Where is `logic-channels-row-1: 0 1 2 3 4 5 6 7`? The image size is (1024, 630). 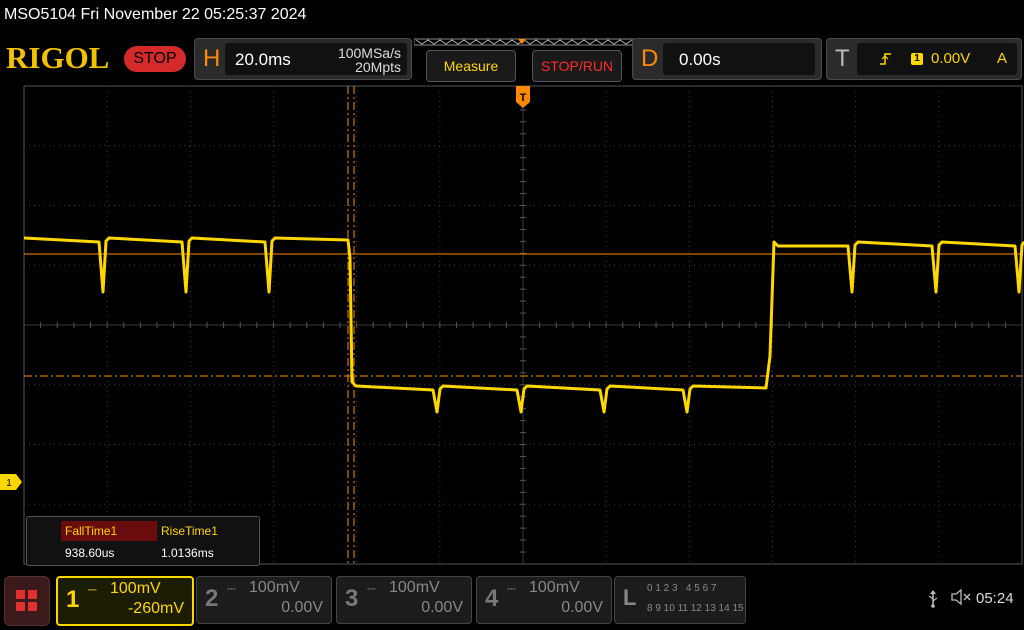
logic-channels-row-1: 0 1 2 3 4 5 6 7 is located at coordinates (682, 588).